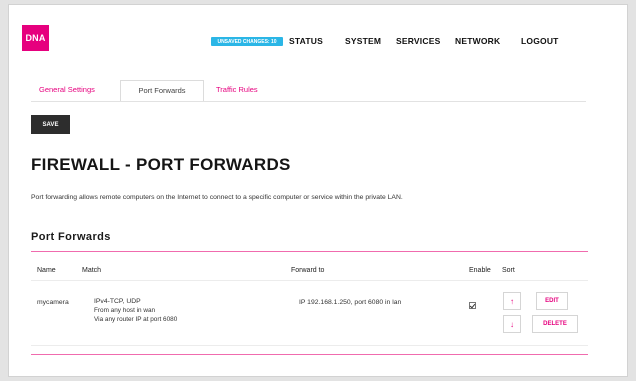 This screenshot has width=636, height=381. Describe the element at coordinates (247, 41) in the screenshot. I see `unsaved-changes-badge: UNSAVED CHANGES: 10` at that location.